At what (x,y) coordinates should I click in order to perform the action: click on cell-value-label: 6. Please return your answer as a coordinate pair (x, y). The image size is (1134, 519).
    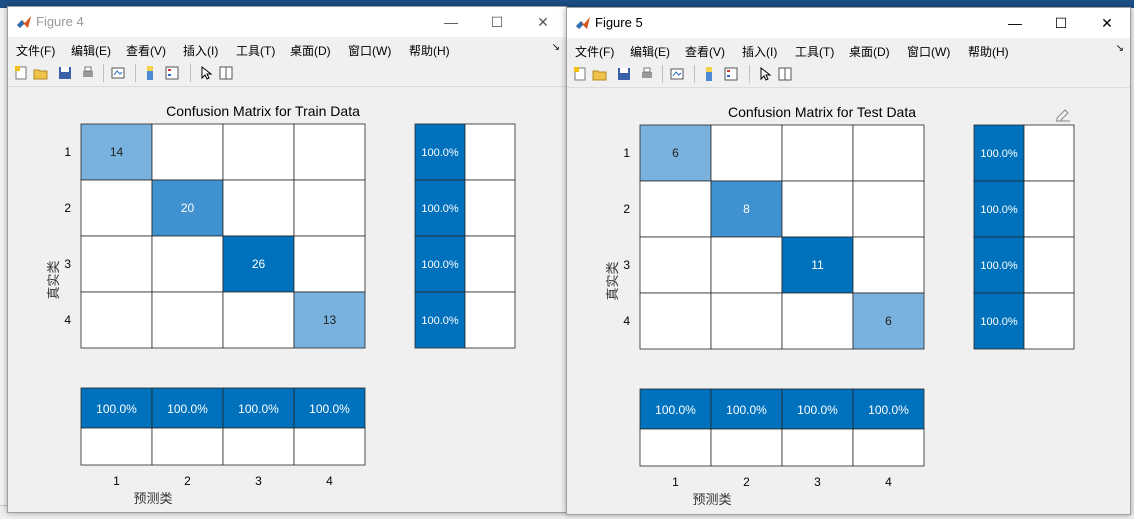
    Looking at the image, I should click on (675, 153).